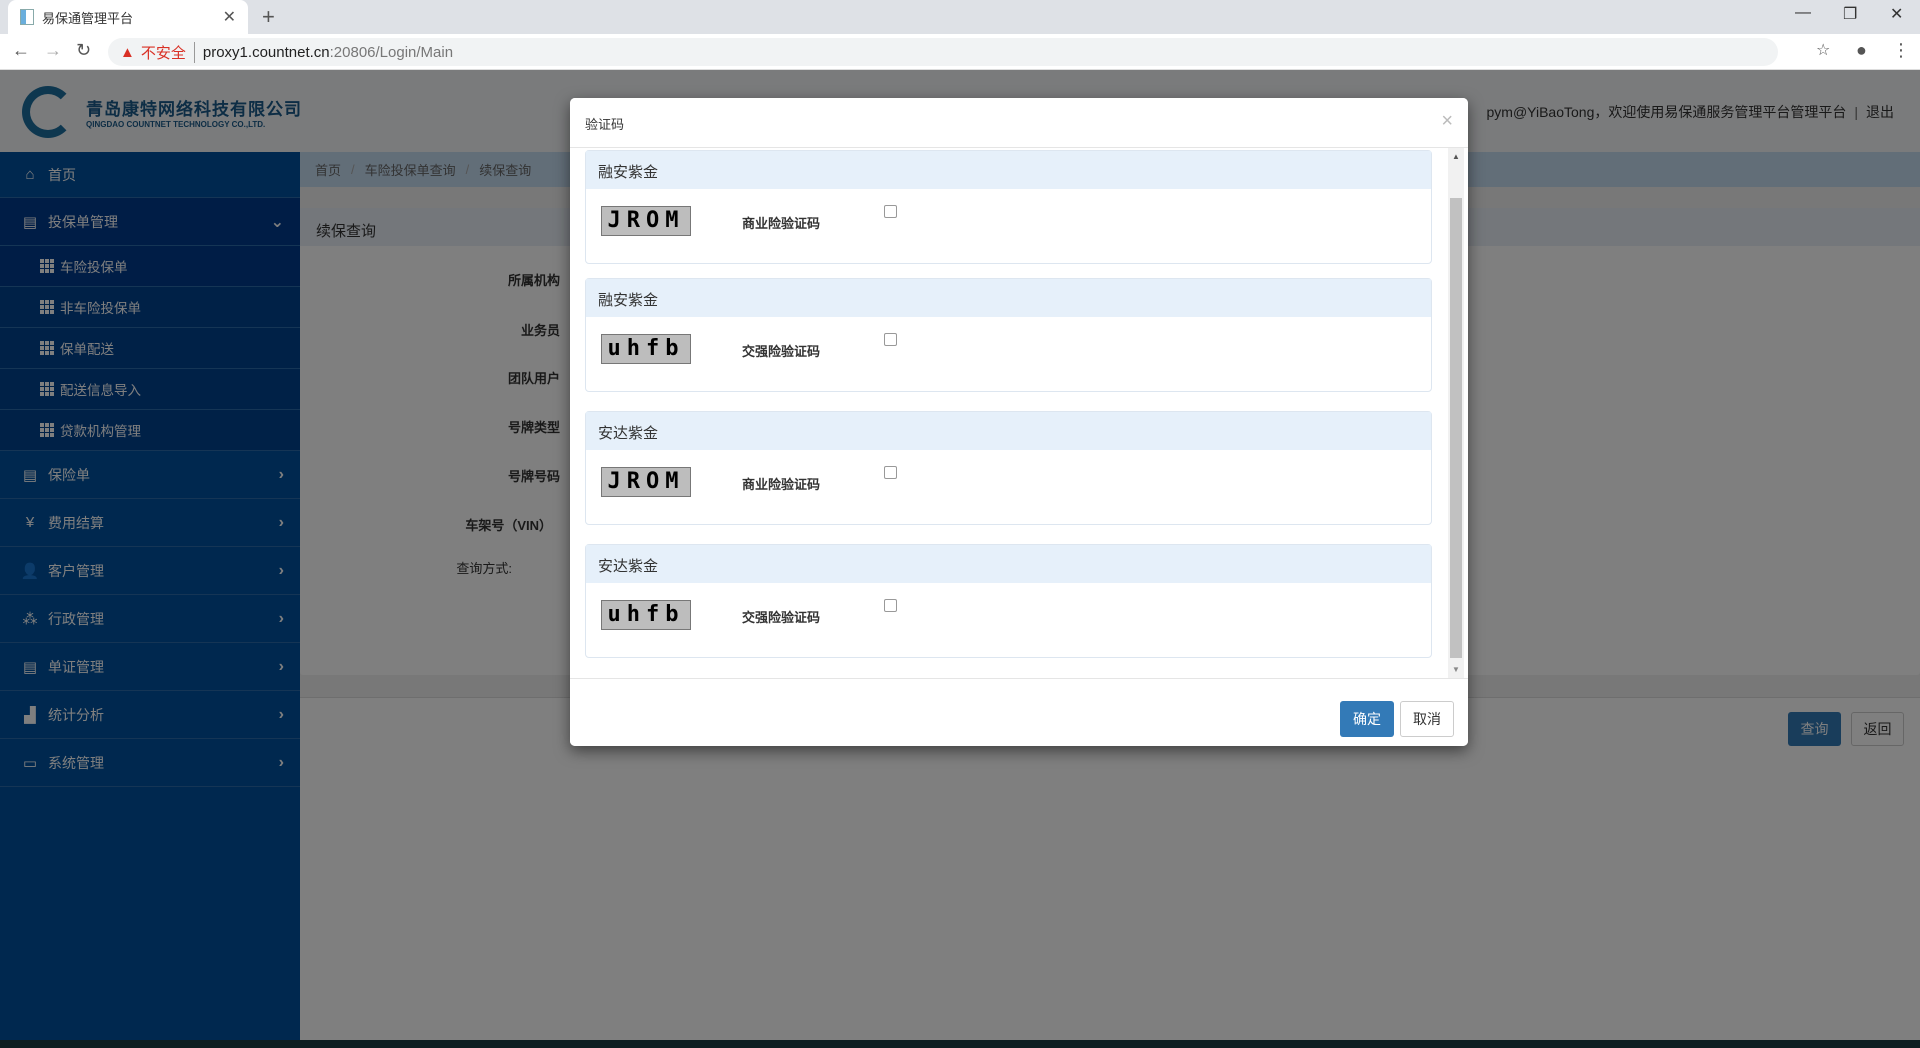  I want to click on close-tab-icon: ✕, so click(229, 17).